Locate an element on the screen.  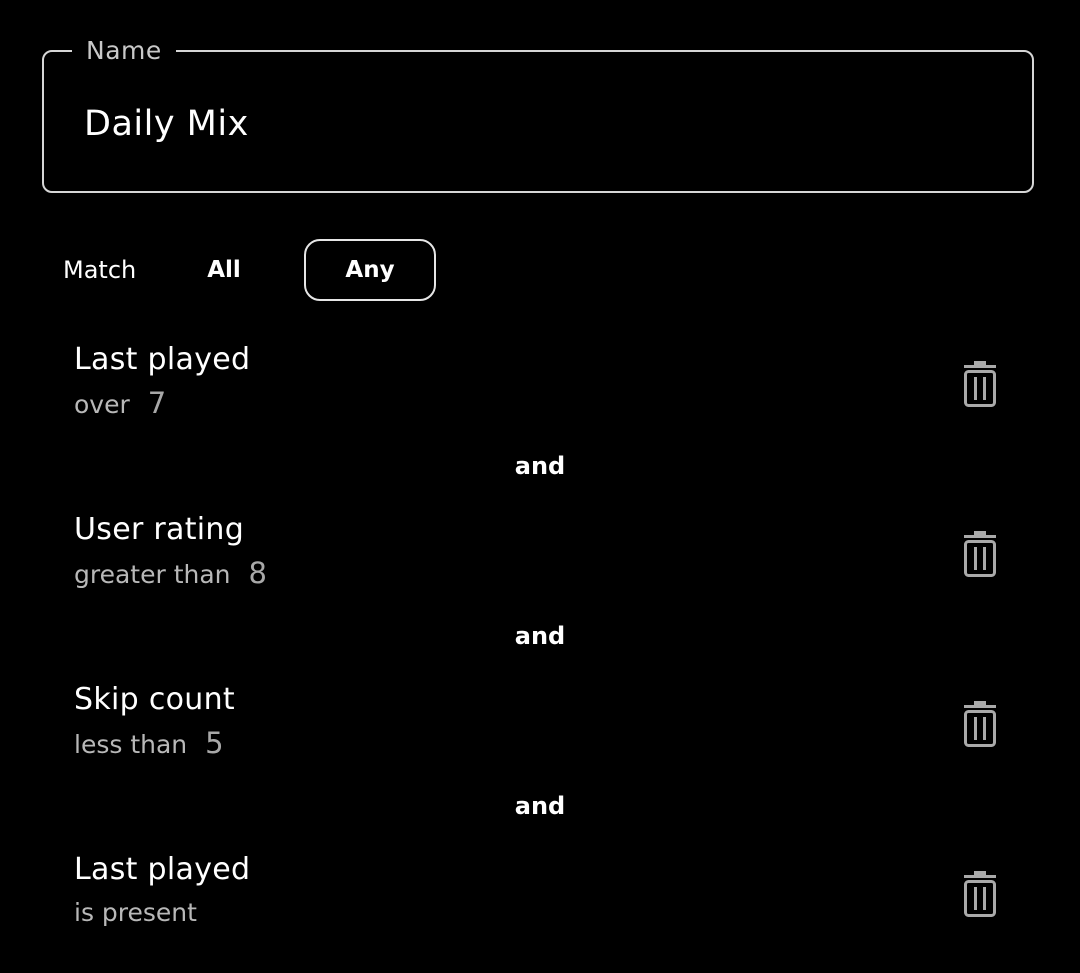
rule-item: Skip count less than 5 is located at coordinates (540, 727).